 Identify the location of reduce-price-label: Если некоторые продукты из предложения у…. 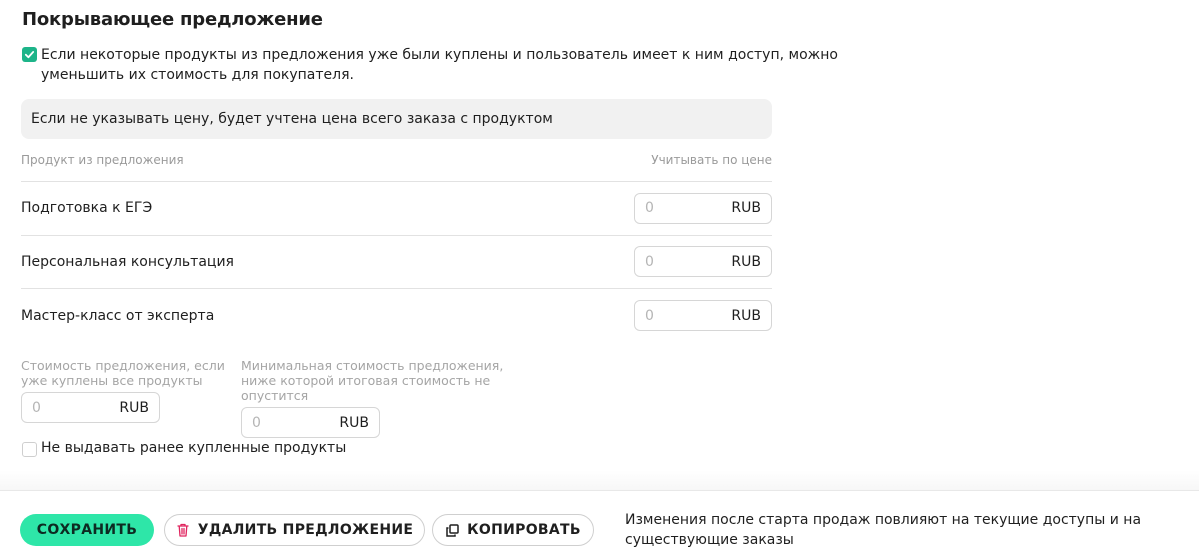
(439, 65).